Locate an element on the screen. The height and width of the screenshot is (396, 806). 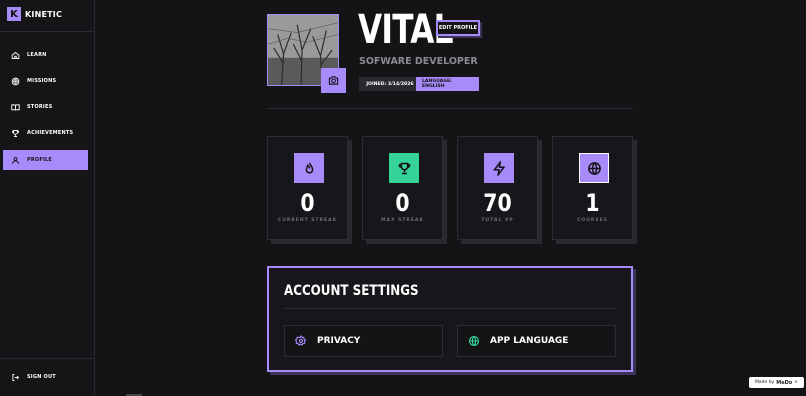
account-settings-panel: ACCOUNT SETTINGS PRIVACY APP LANGUAGE is located at coordinates (450, 319).